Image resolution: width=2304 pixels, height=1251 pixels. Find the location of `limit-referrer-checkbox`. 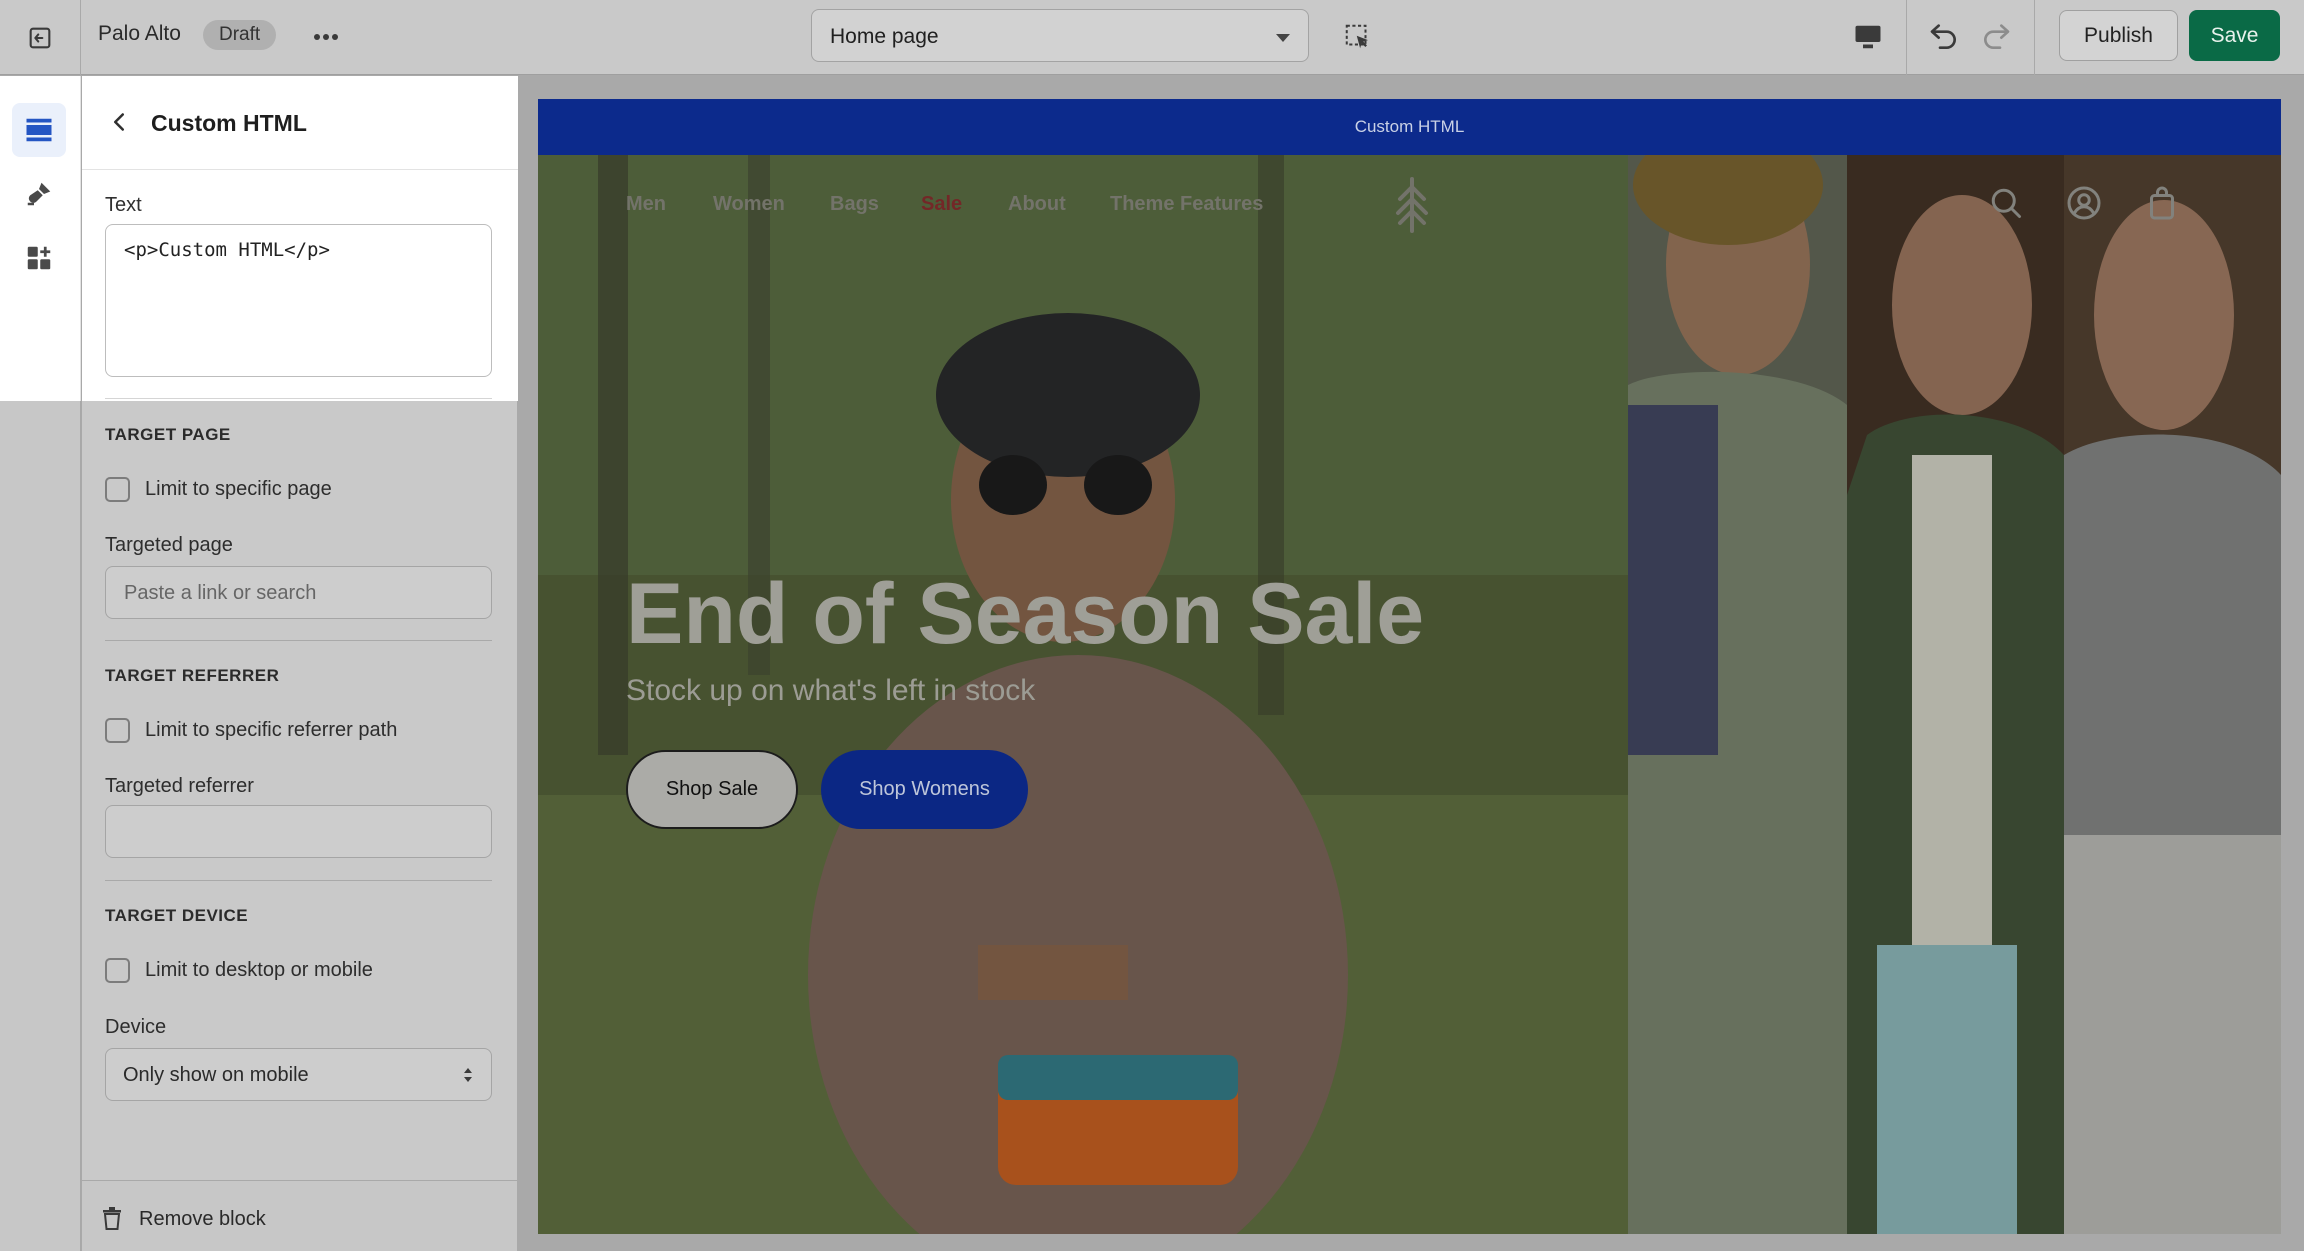

limit-referrer-checkbox is located at coordinates (117, 730).